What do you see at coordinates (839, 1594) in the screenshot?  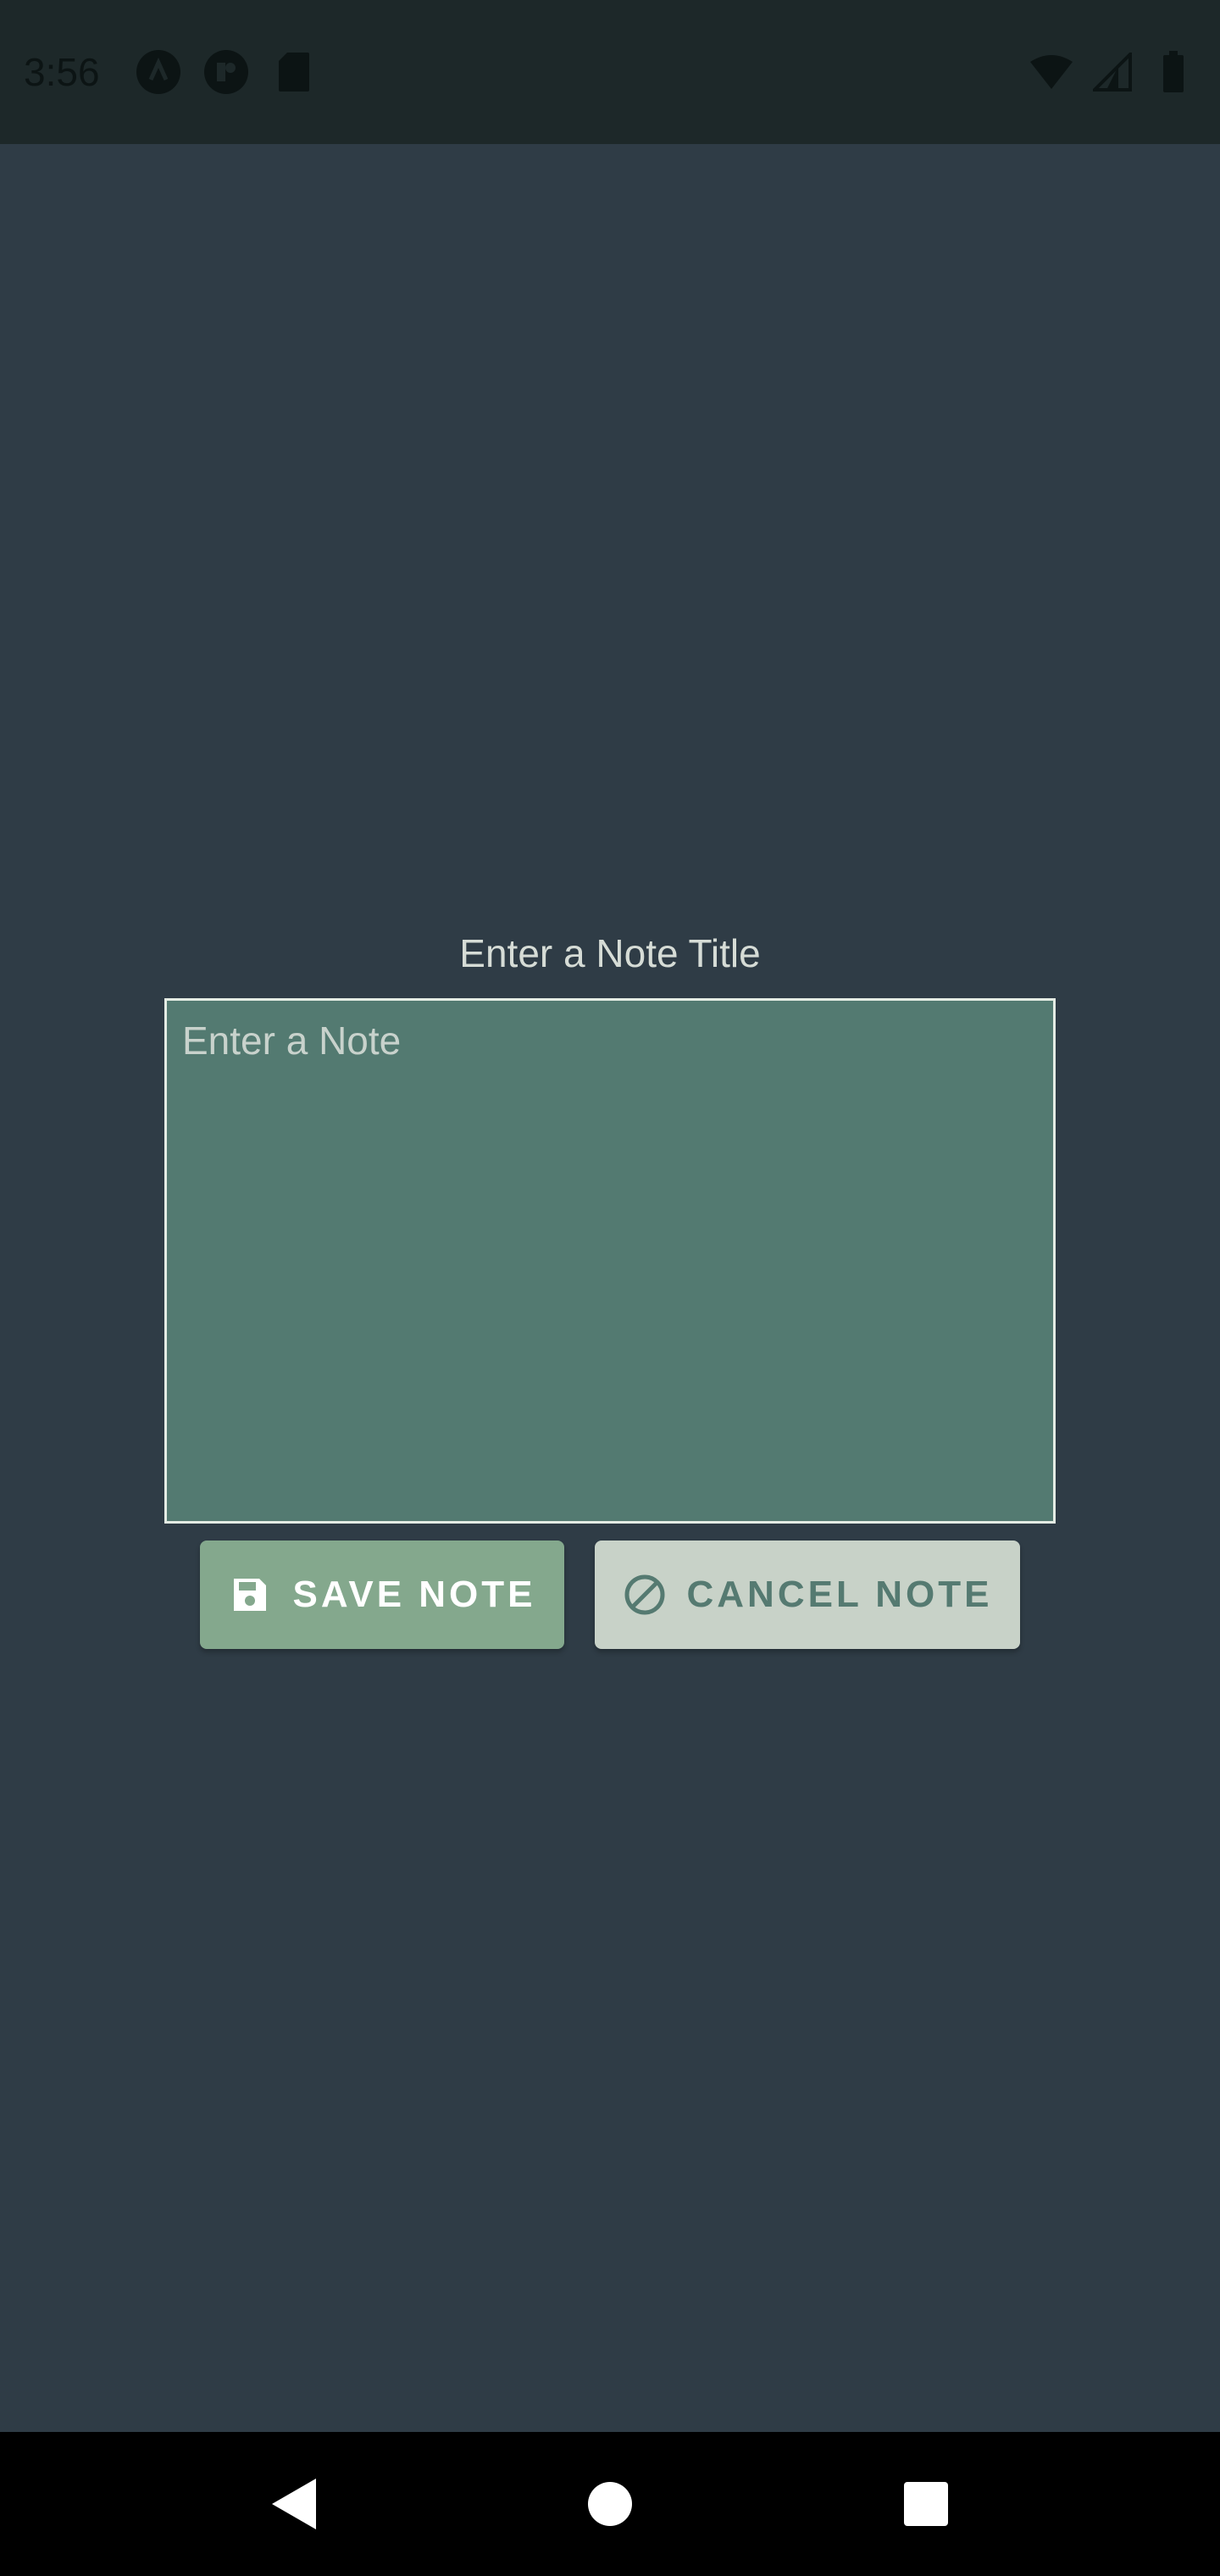 I see `cancel-note-label: CANCEL NOTE` at bounding box center [839, 1594].